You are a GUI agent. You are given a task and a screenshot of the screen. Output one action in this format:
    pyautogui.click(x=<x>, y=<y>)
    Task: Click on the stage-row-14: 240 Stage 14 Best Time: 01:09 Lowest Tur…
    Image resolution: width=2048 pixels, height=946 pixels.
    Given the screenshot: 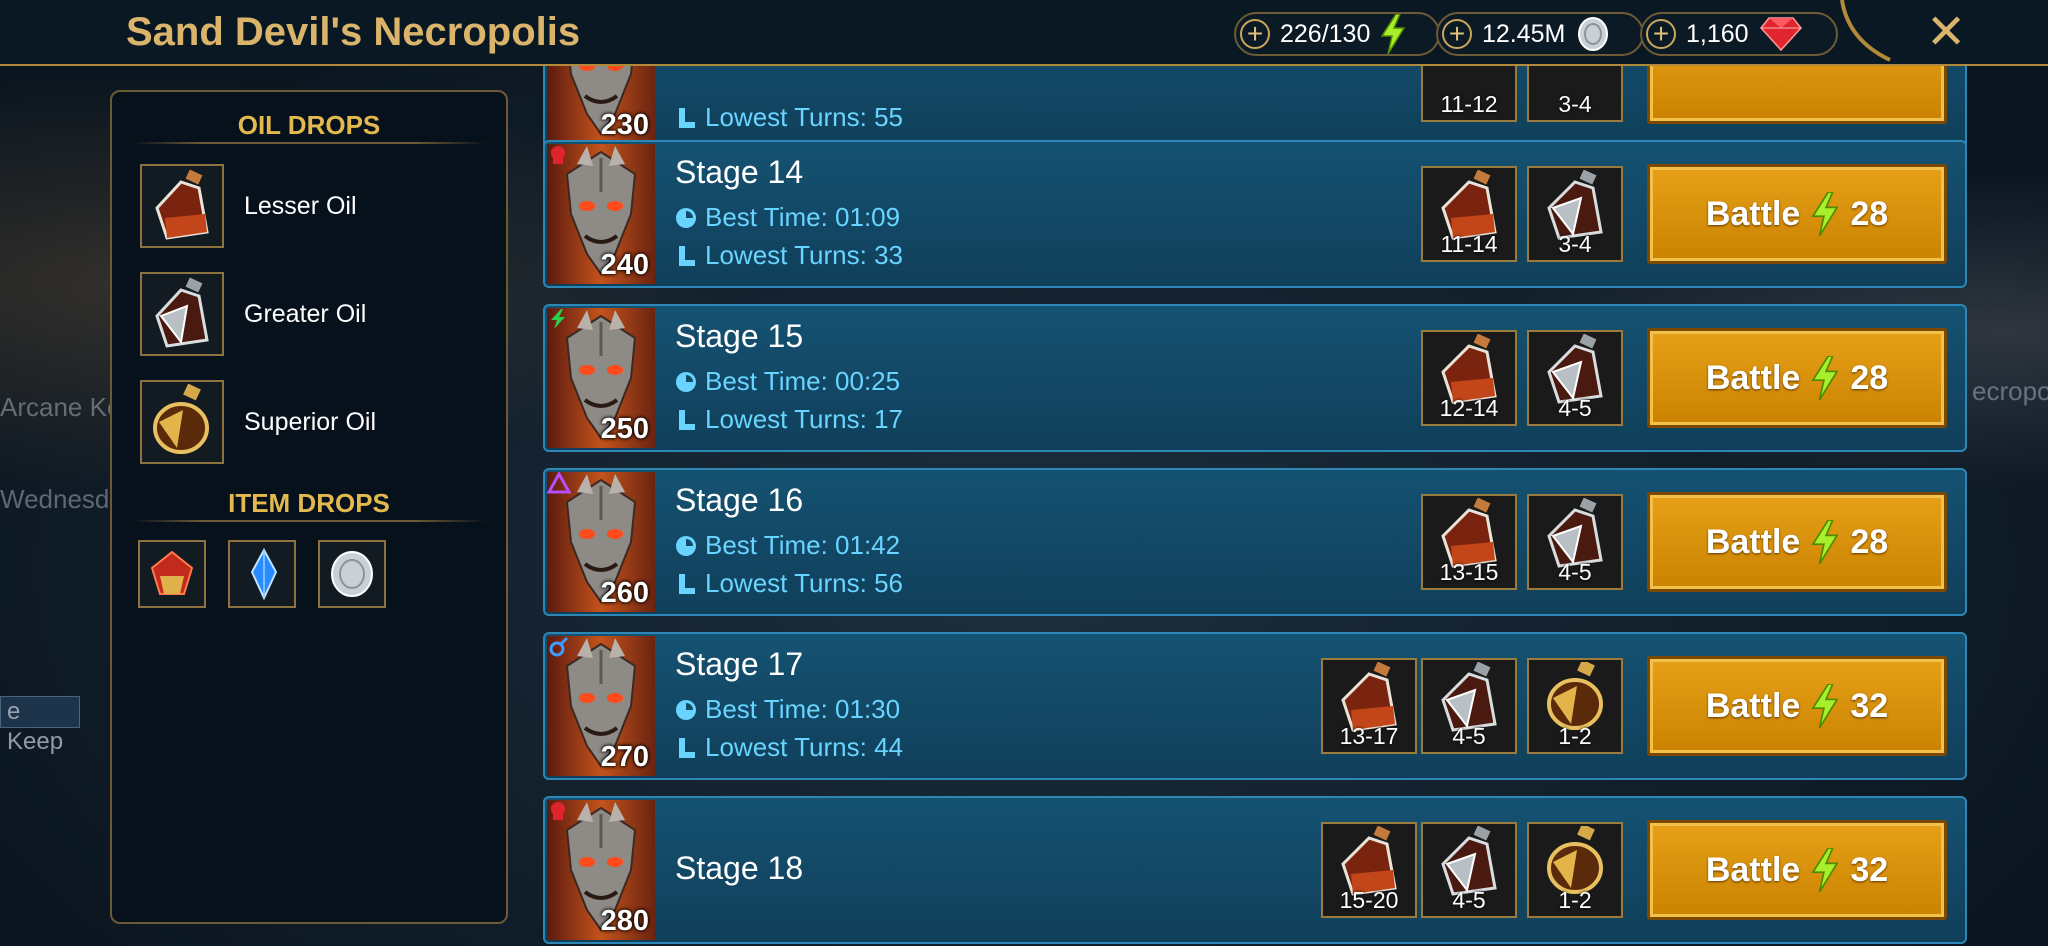 What is the action you would take?
    pyautogui.click(x=1255, y=214)
    